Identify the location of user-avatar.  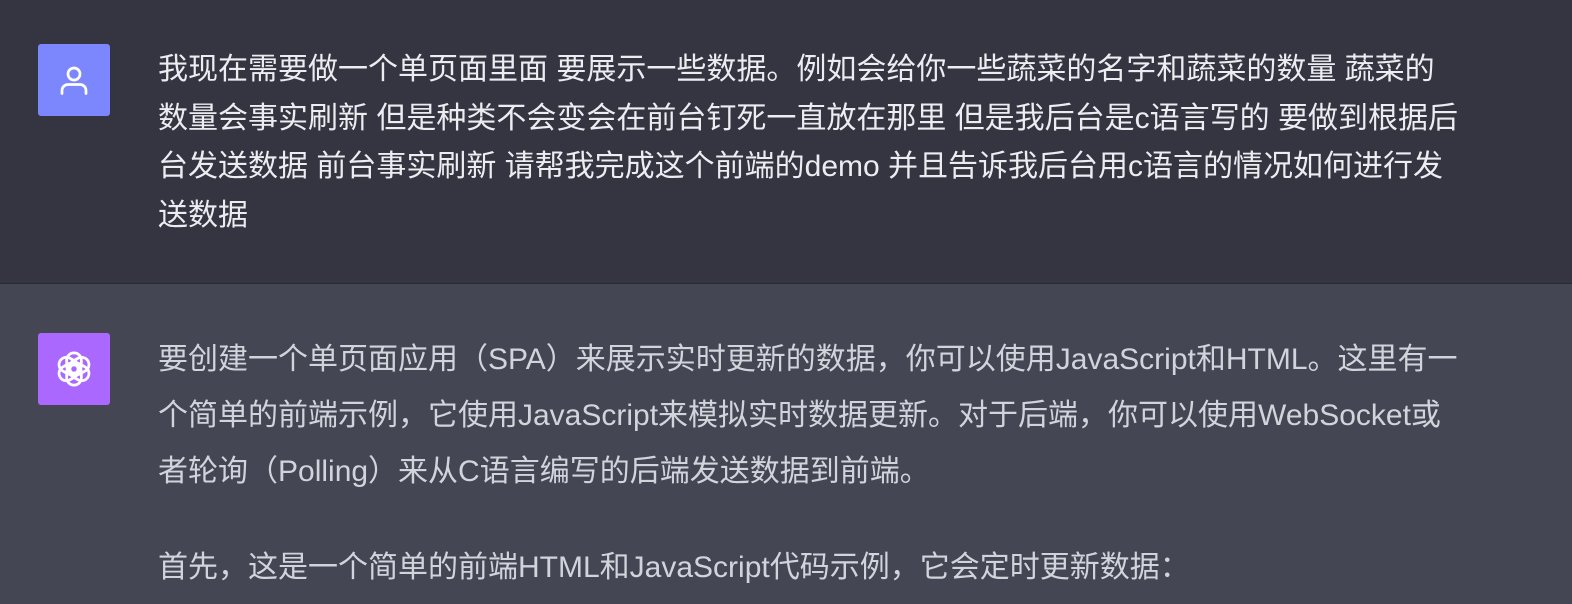
(74, 80).